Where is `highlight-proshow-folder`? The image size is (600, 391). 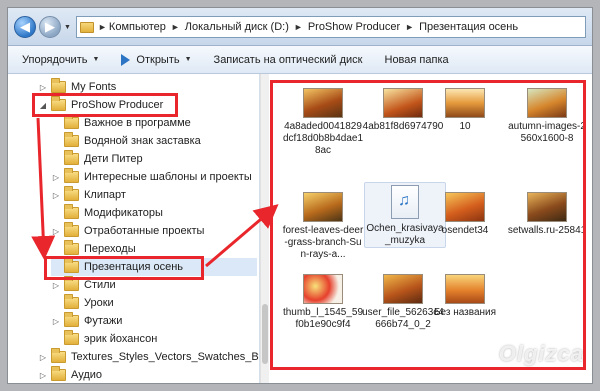 highlight-proshow-folder is located at coordinates (105, 105).